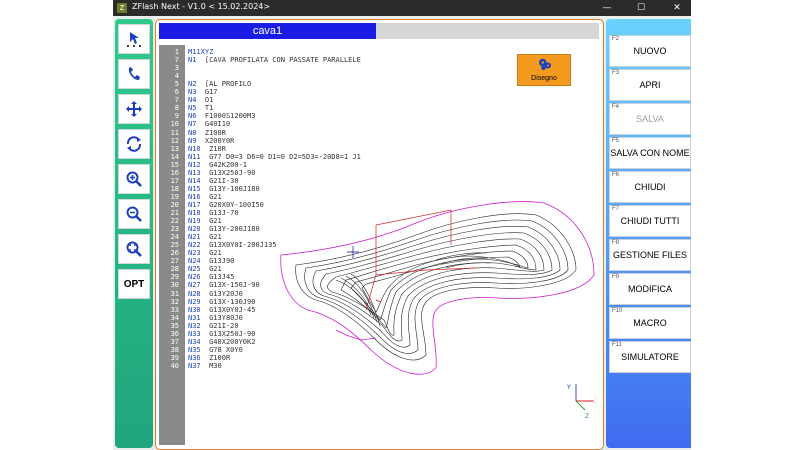 The height and width of the screenshot is (450, 800). What do you see at coordinates (211, 261) in the screenshot?
I see `code-line: N24 G13J90` at bounding box center [211, 261].